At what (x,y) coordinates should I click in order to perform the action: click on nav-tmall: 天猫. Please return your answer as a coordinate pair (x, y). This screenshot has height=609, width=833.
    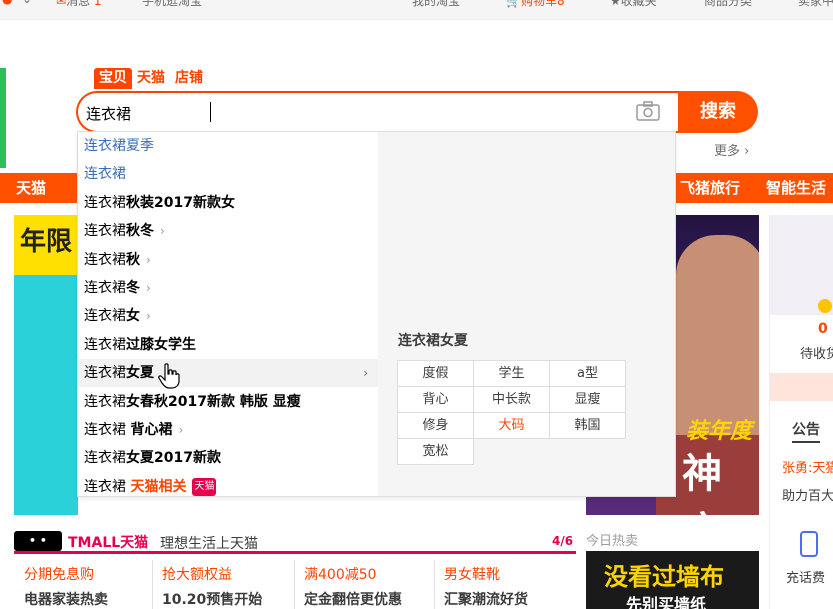
    Looking at the image, I should click on (31, 188).